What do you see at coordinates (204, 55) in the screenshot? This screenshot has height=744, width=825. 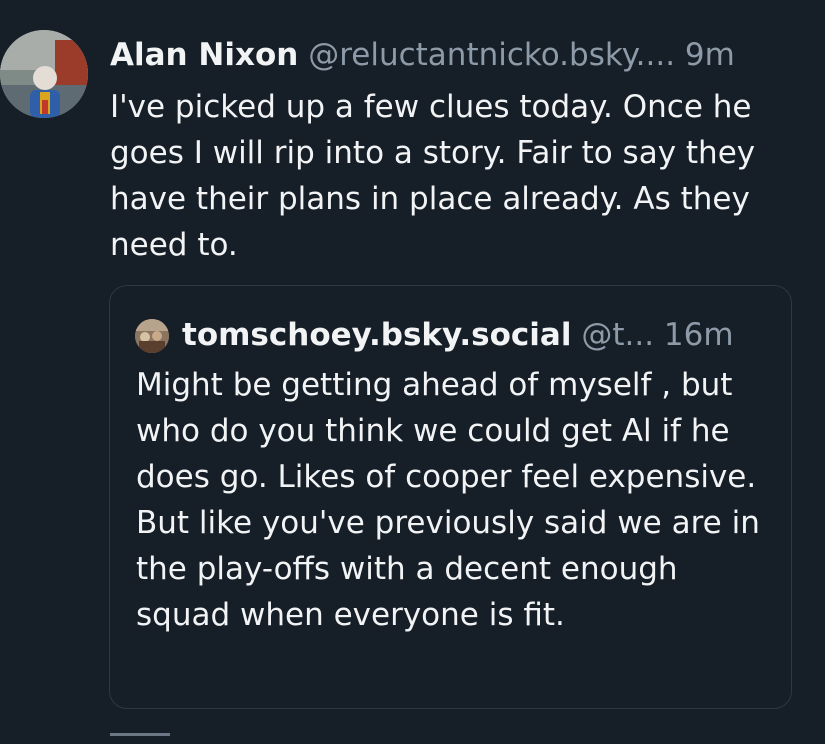 I see `author-name: Alan Nixon` at bounding box center [204, 55].